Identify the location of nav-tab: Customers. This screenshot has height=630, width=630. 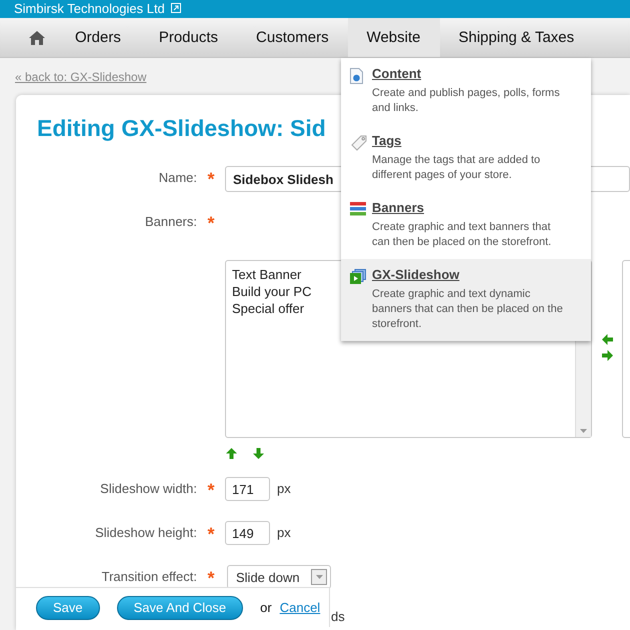
(292, 37).